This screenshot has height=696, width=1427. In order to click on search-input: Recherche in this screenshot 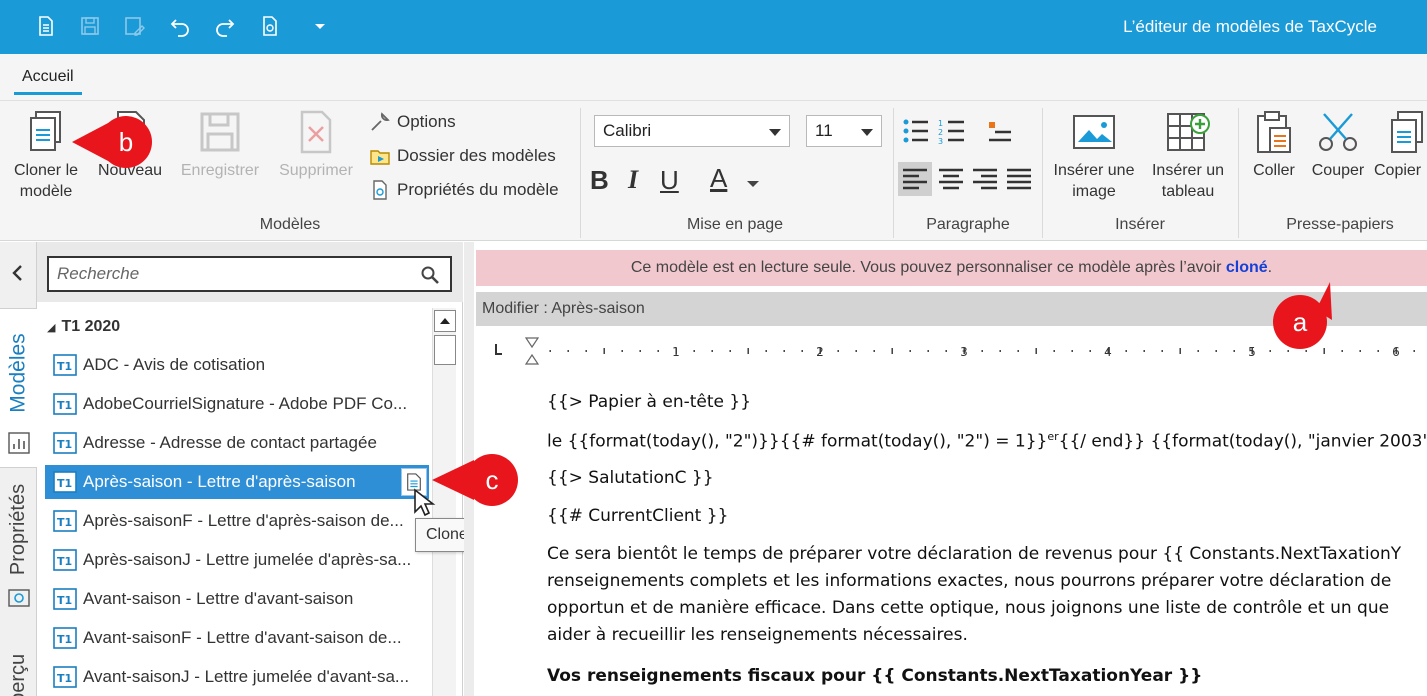, I will do `click(249, 274)`.